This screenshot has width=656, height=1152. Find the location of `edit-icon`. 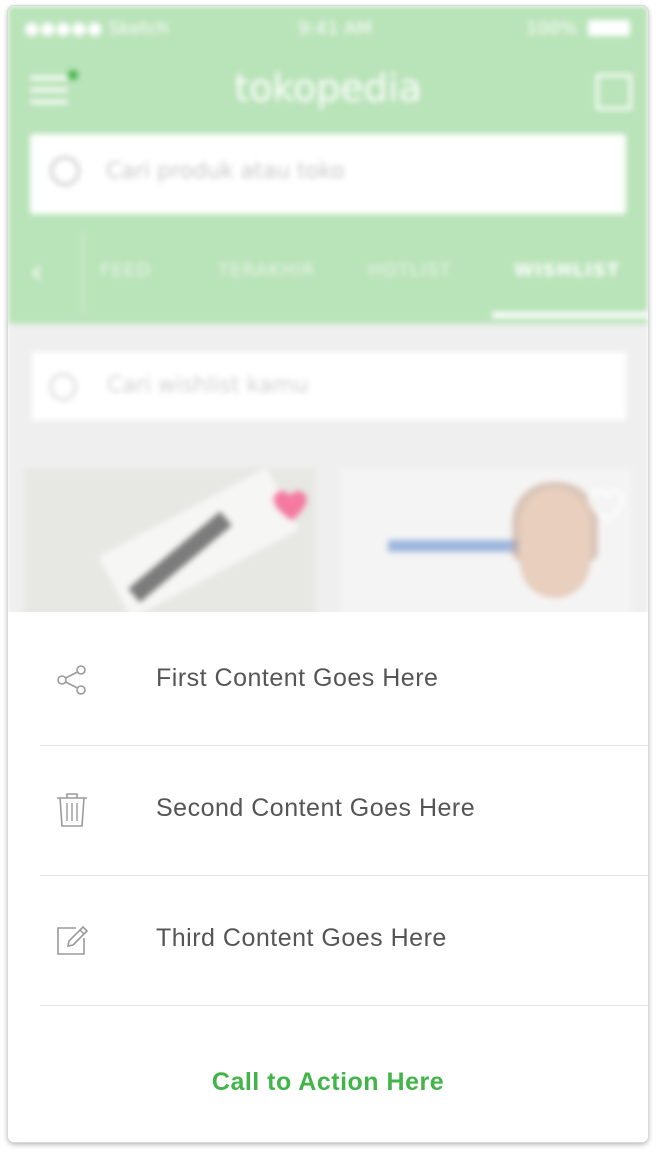

edit-icon is located at coordinates (73, 940).